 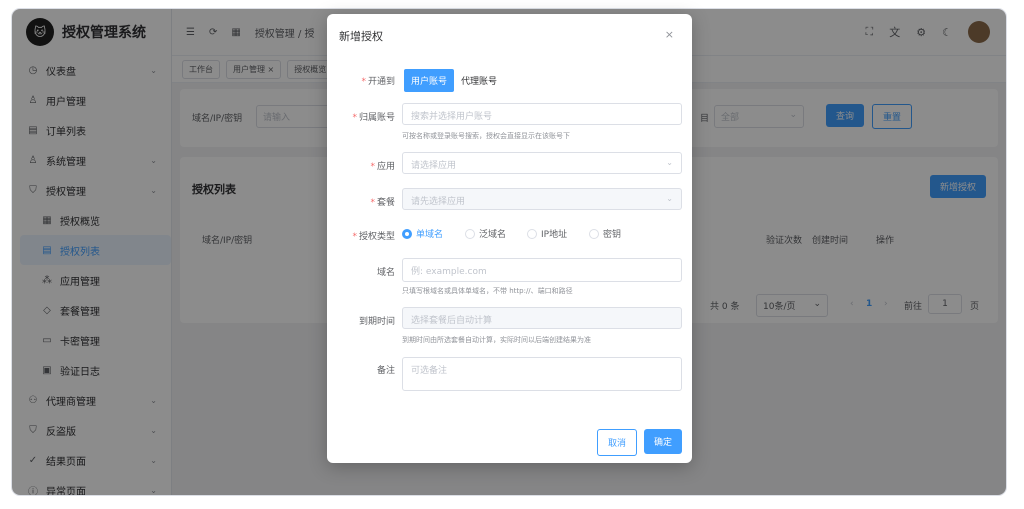 What do you see at coordinates (496, 340) in the screenshot?
I see `expire-hint: 到期时间由所选套餐自动计算，实际时间以后端创建结果为准` at bounding box center [496, 340].